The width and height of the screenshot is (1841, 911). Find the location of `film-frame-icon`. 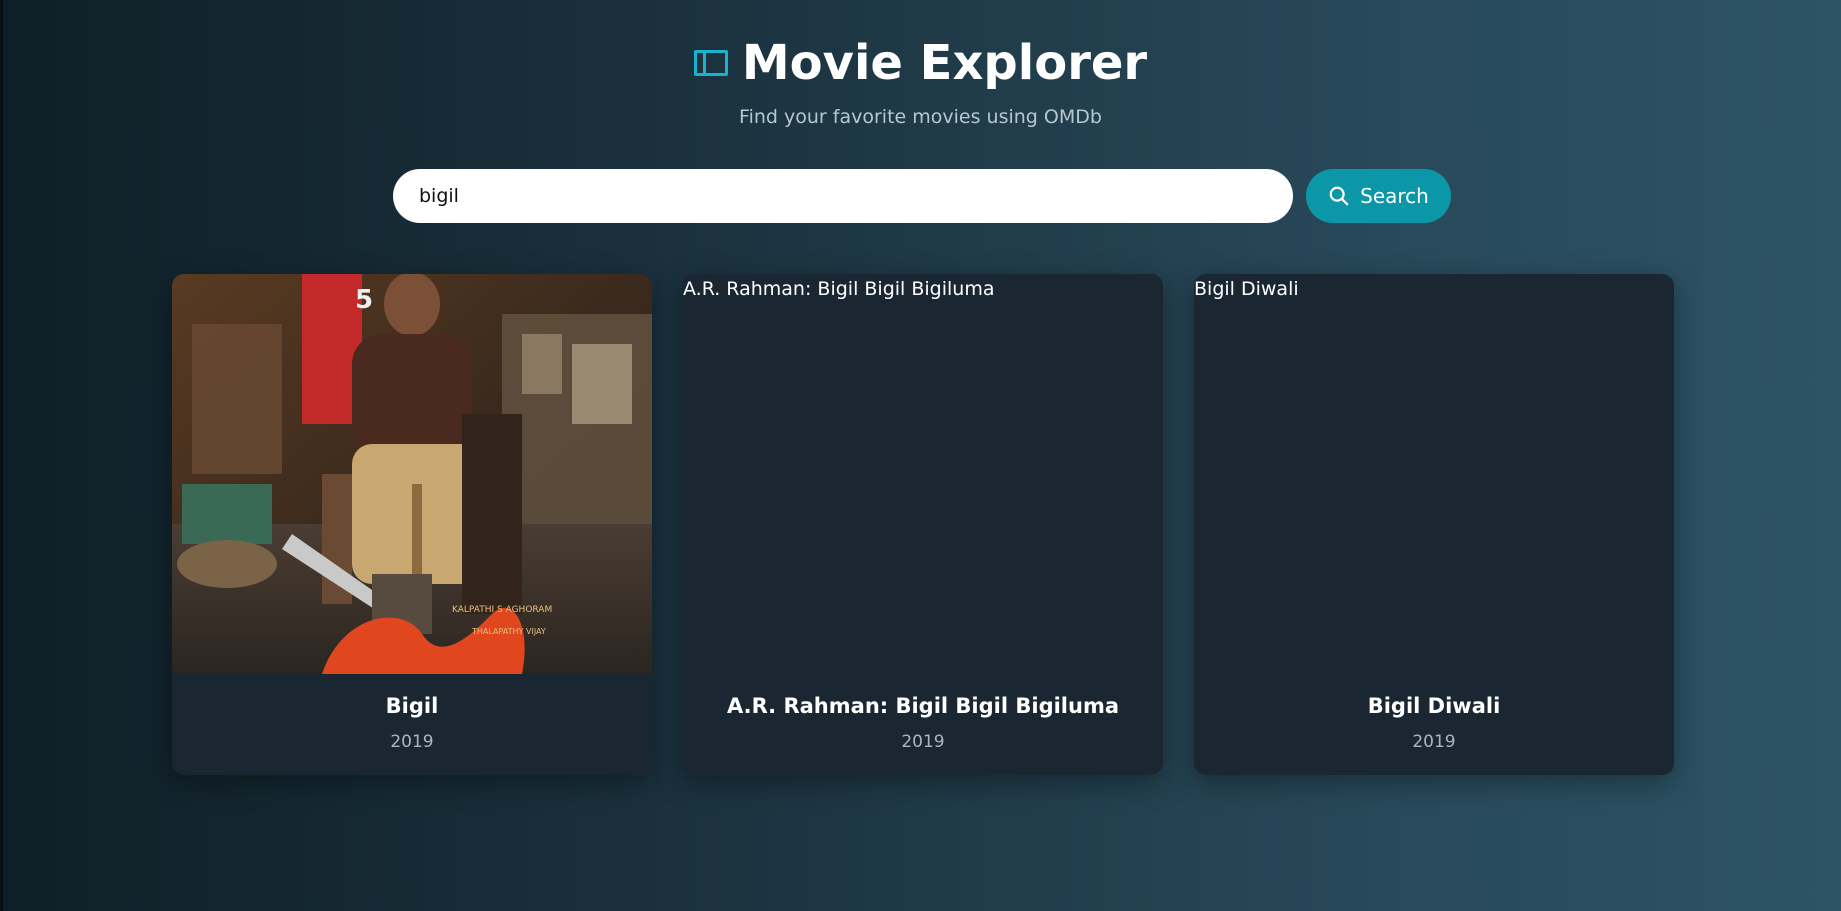

film-frame-icon is located at coordinates (710, 63).